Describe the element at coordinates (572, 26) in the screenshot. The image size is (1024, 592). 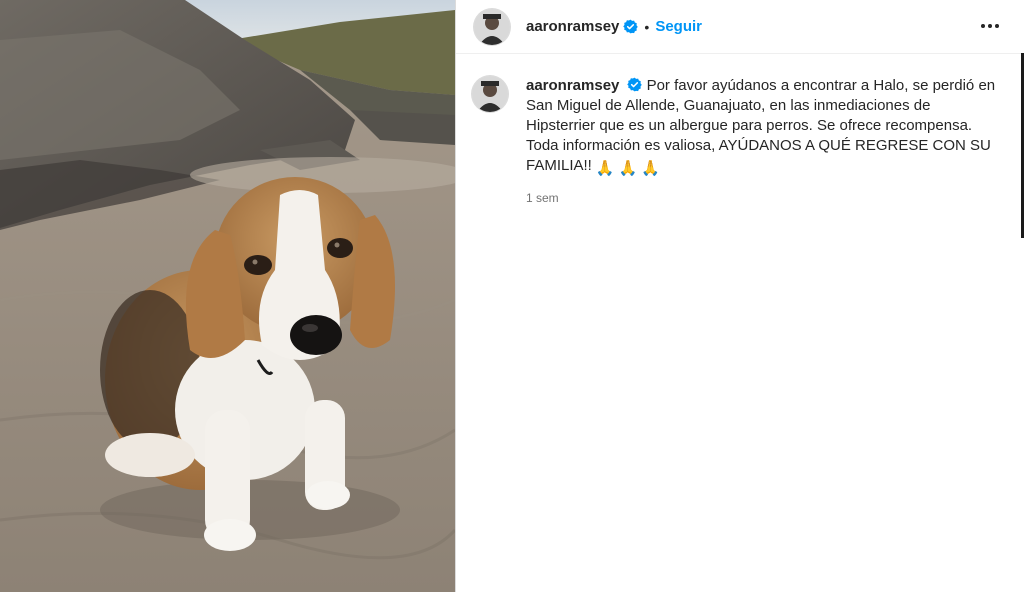
I see `header-username: aaronramsey` at that location.